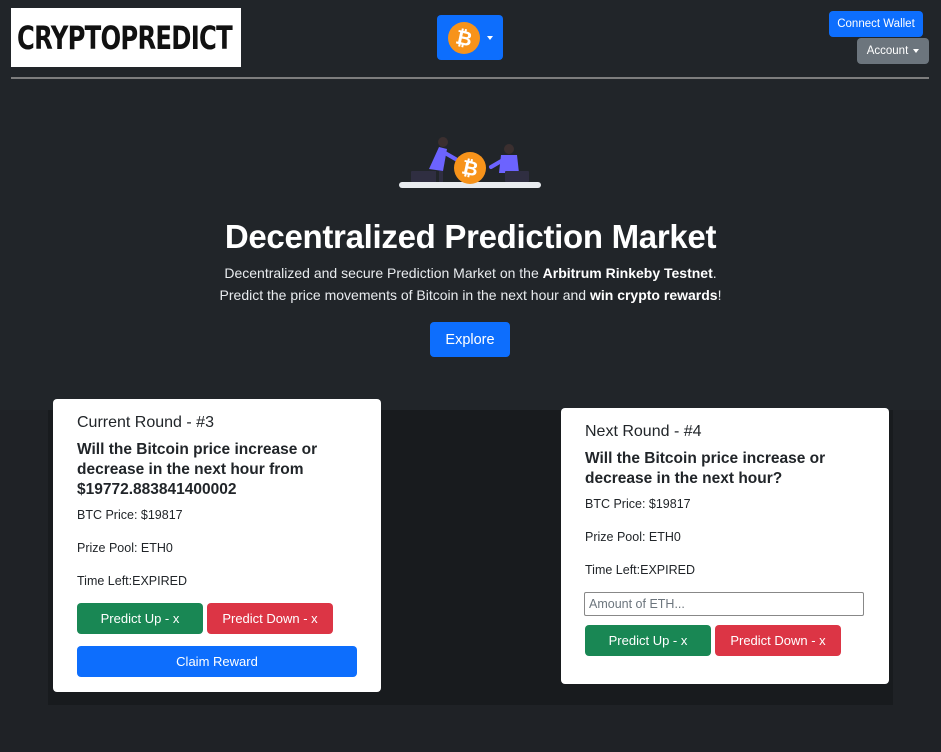 This screenshot has height=752, width=941. I want to click on logo: CRYPTOPREDICT, so click(126, 37).